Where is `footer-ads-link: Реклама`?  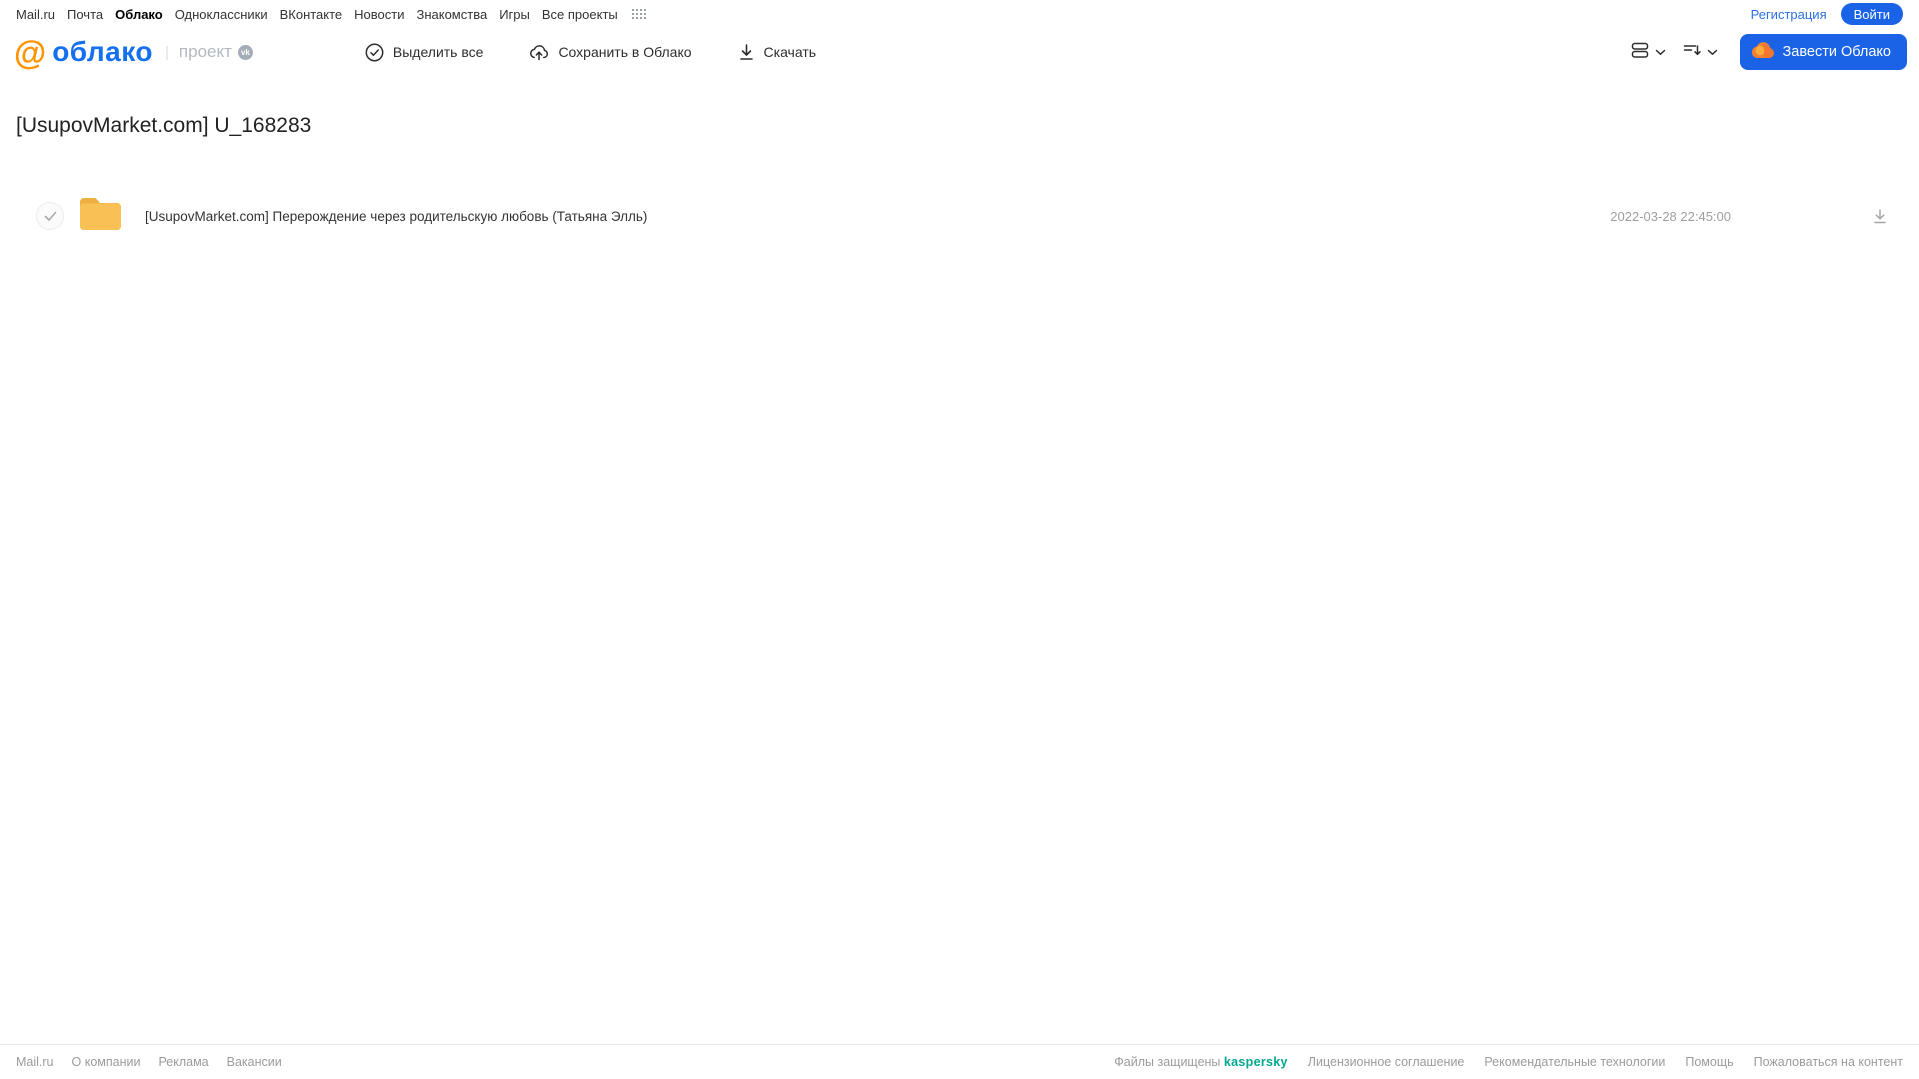 footer-ads-link: Реклама is located at coordinates (183, 1062).